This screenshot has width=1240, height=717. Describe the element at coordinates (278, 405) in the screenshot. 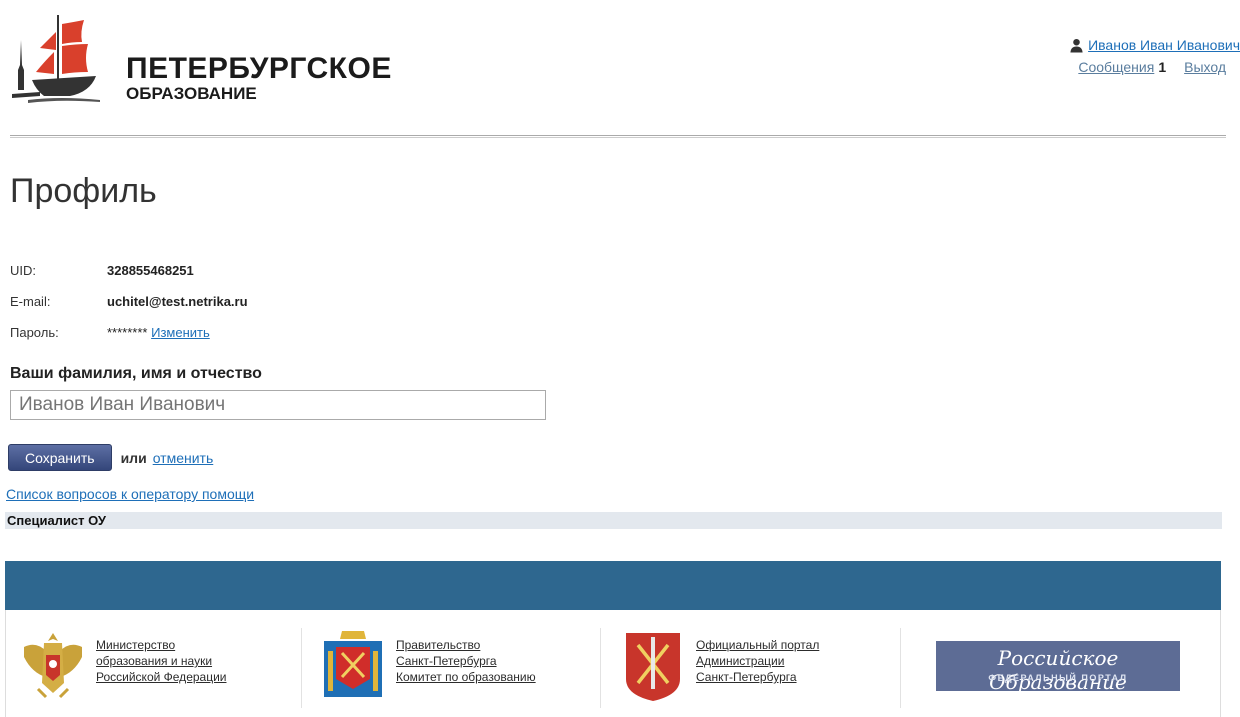

I see `fio-input` at that location.